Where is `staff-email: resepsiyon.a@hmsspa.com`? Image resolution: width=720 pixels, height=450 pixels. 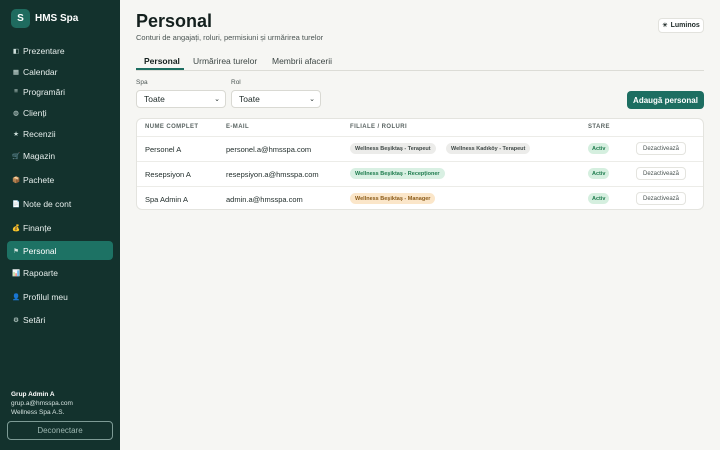
staff-email: resepsiyon.a@hmsspa.com is located at coordinates (272, 174).